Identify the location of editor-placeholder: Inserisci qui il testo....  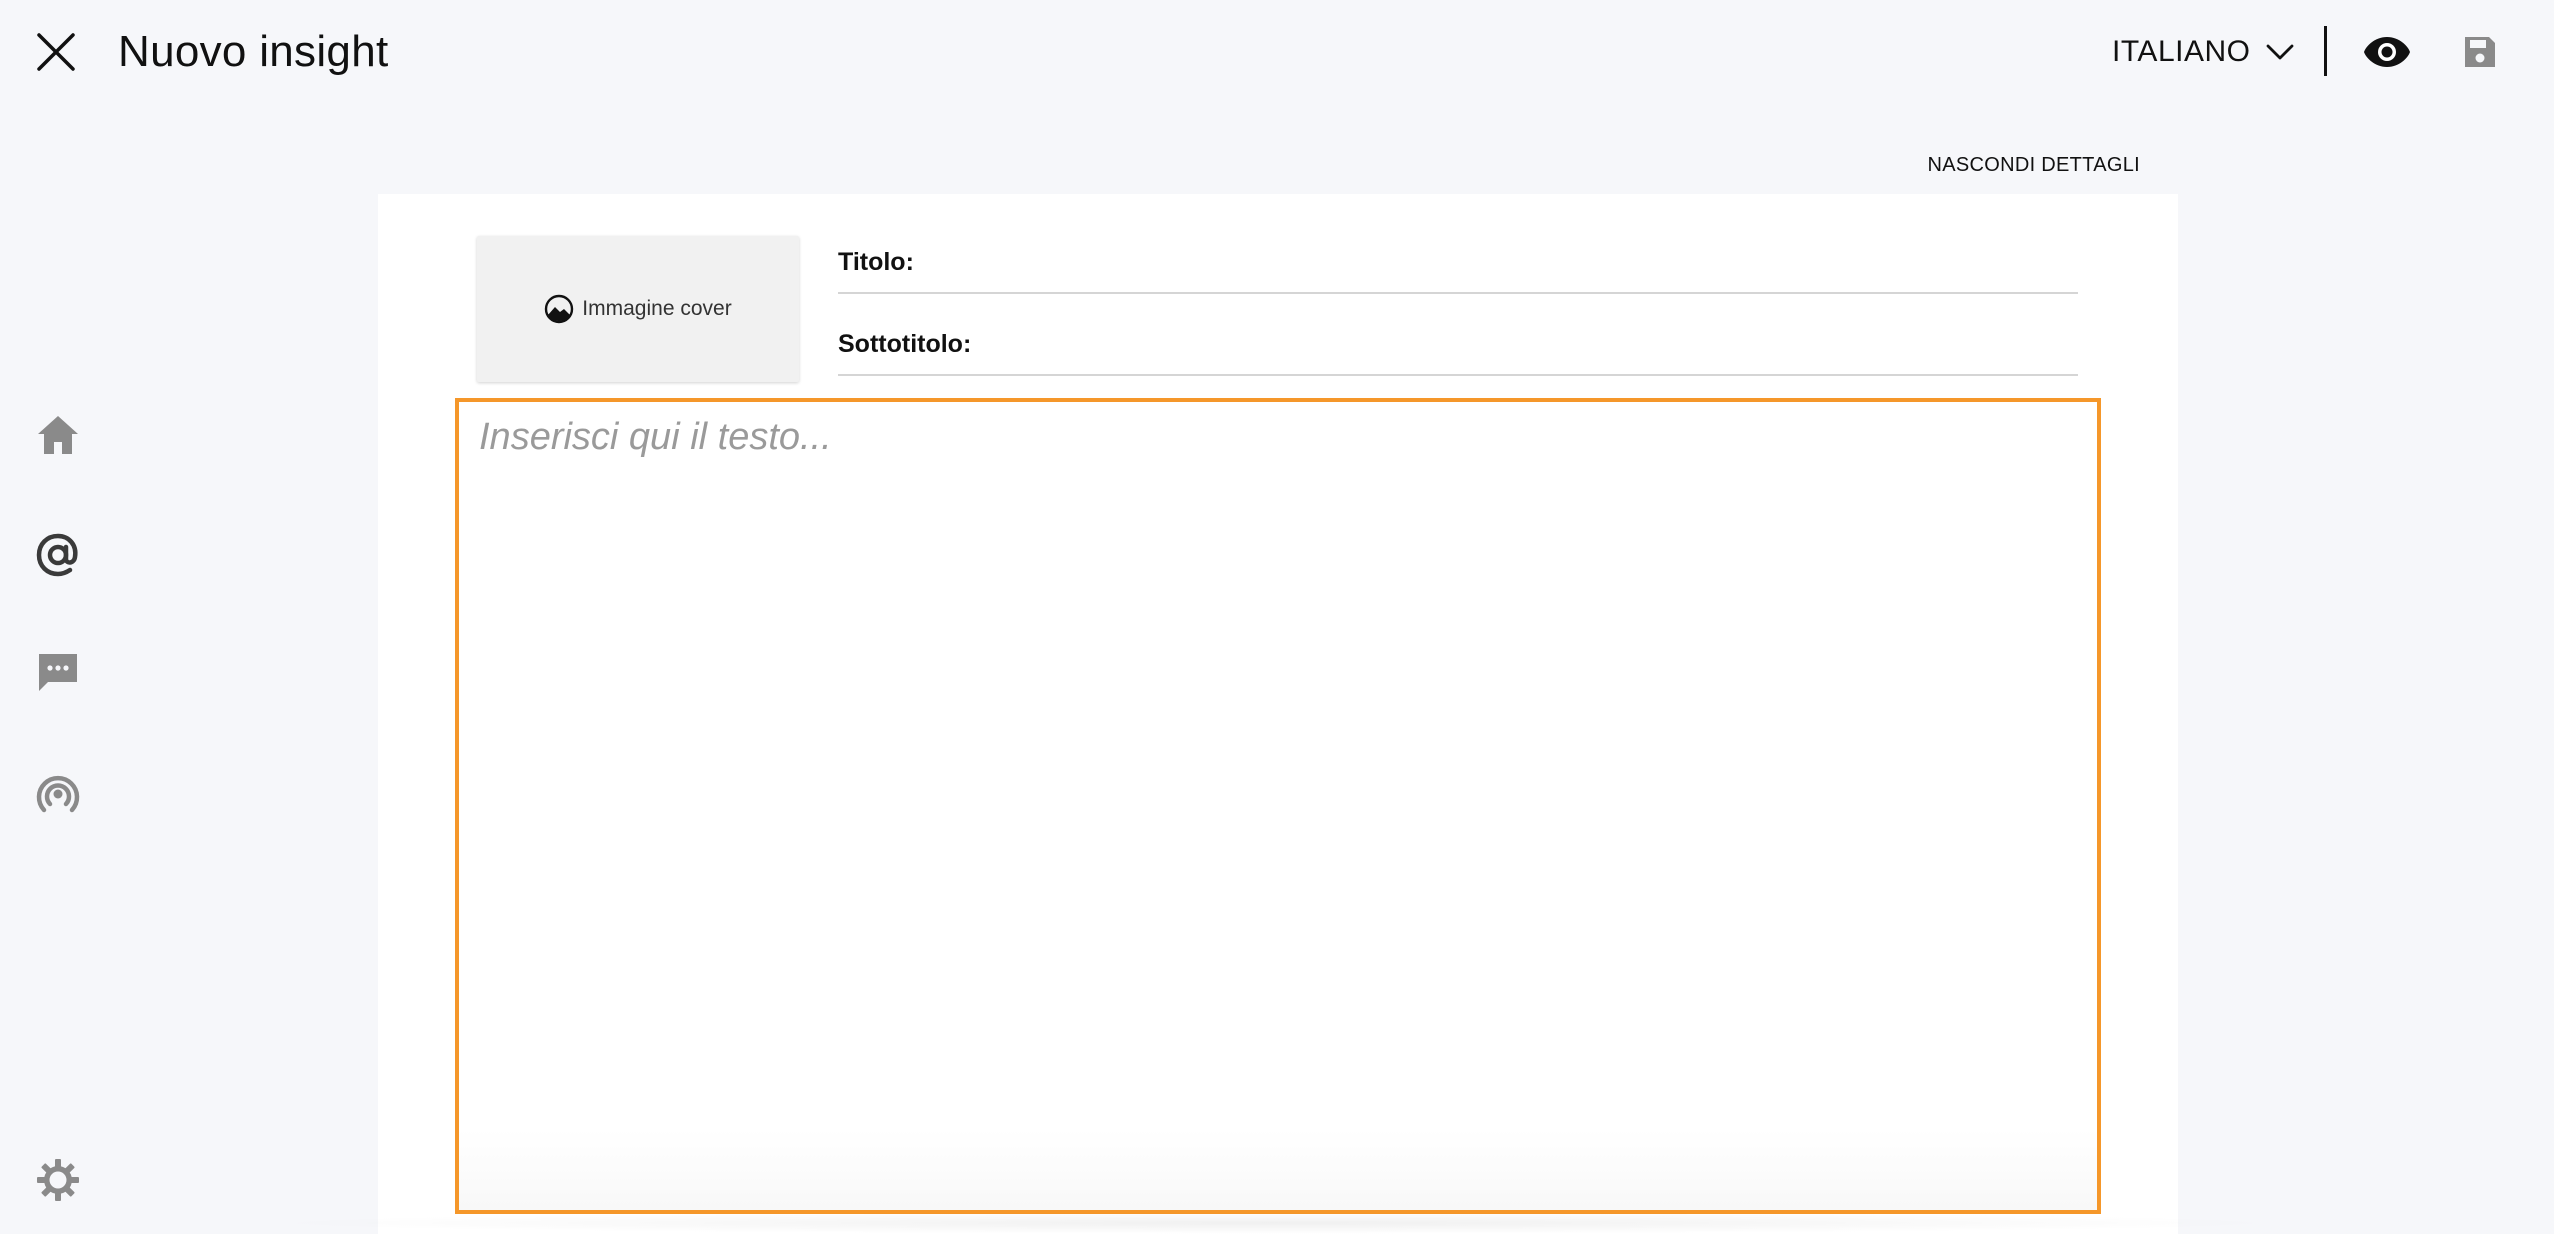
(655, 437).